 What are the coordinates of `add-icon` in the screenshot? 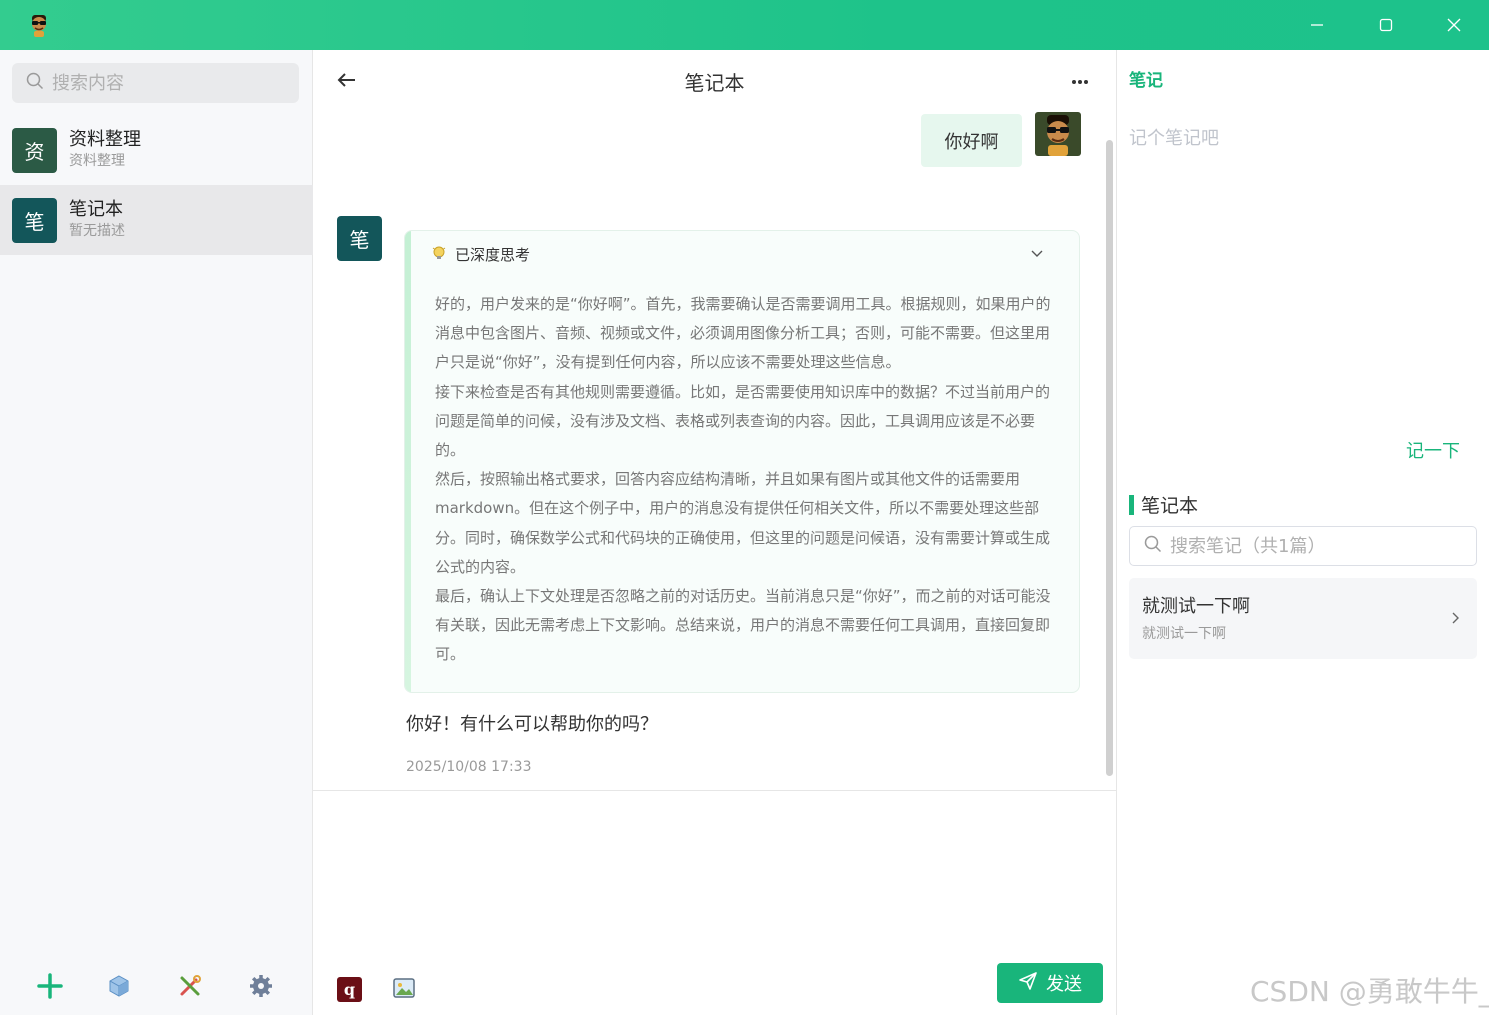 It's located at (50, 986).